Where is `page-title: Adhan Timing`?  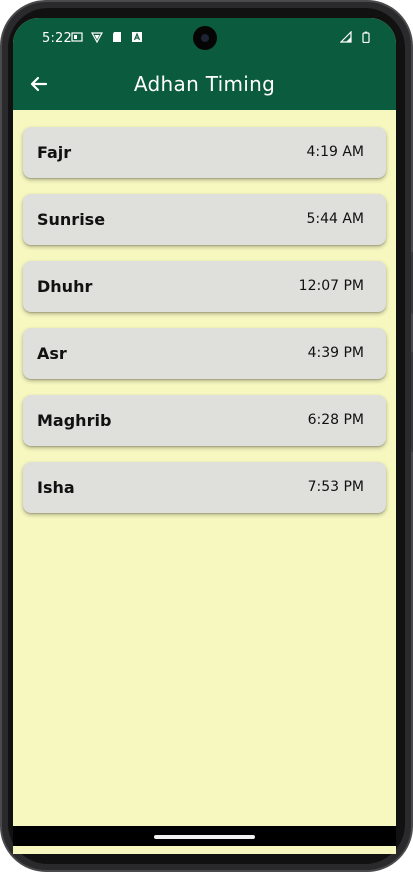
page-title: Adhan Timing is located at coordinates (204, 84).